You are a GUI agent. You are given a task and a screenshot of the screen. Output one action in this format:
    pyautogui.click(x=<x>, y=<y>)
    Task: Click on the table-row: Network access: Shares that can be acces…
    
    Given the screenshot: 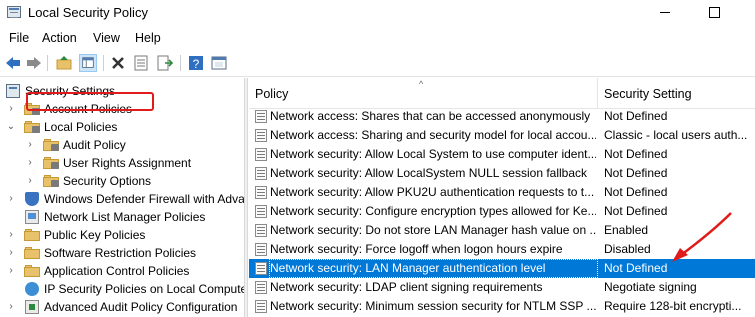 What is the action you would take?
    pyautogui.click(x=502, y=116)
    